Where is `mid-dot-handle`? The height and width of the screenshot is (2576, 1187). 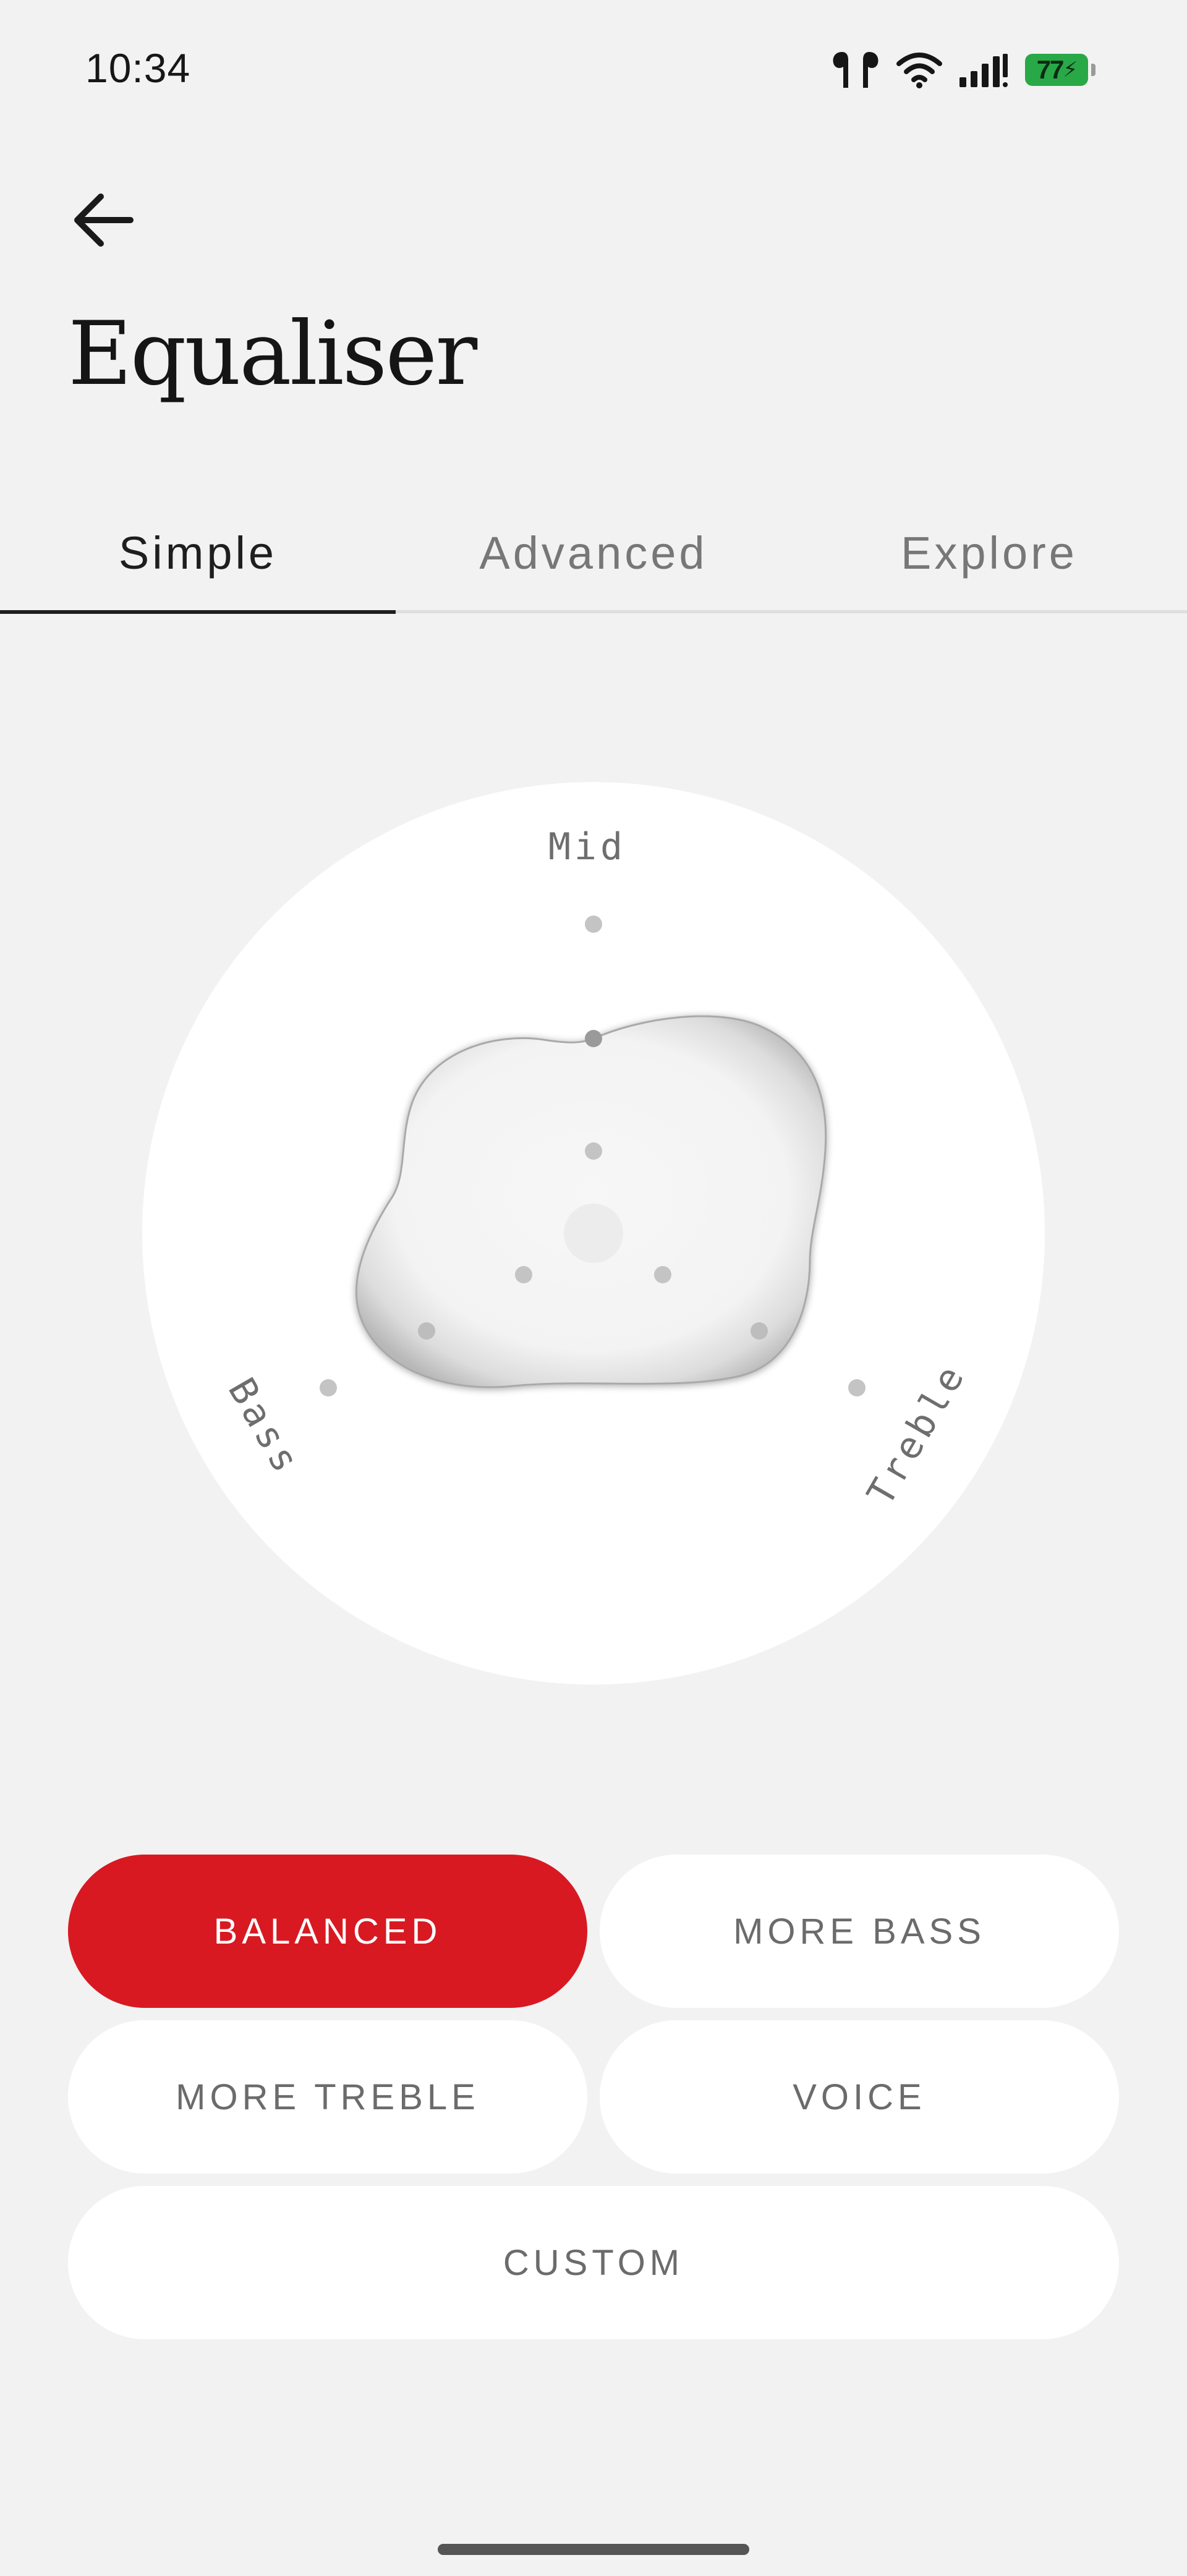
mid-dot-handle is located at coordinates (593, 1038).